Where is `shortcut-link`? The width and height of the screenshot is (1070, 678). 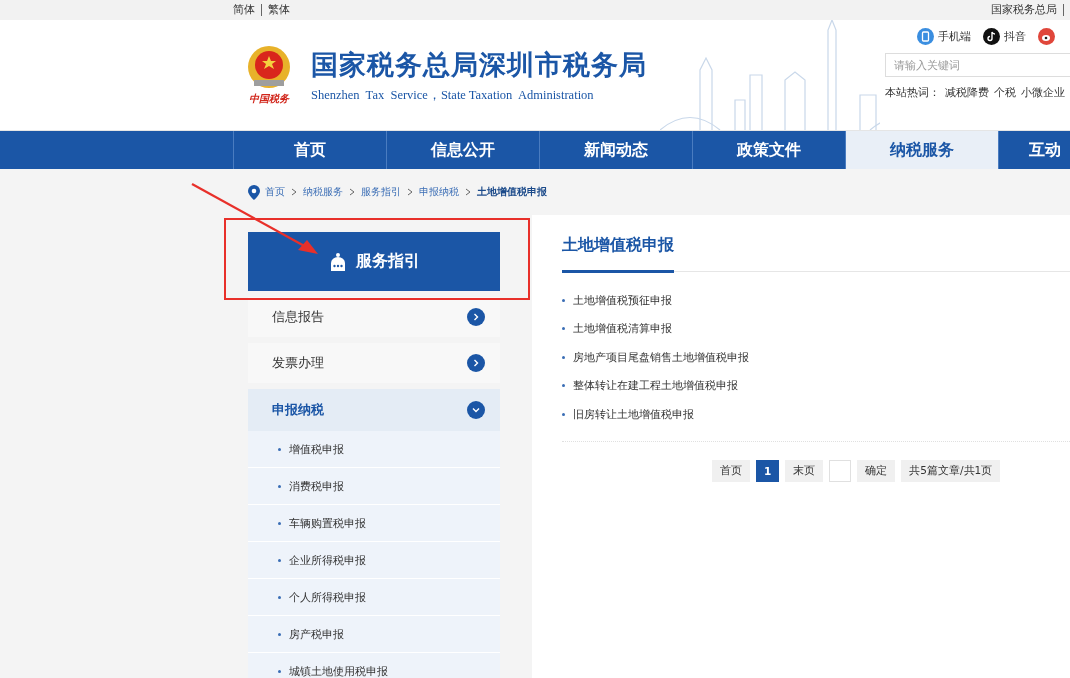 shortcut-link is located at coordinates (1046, 36).